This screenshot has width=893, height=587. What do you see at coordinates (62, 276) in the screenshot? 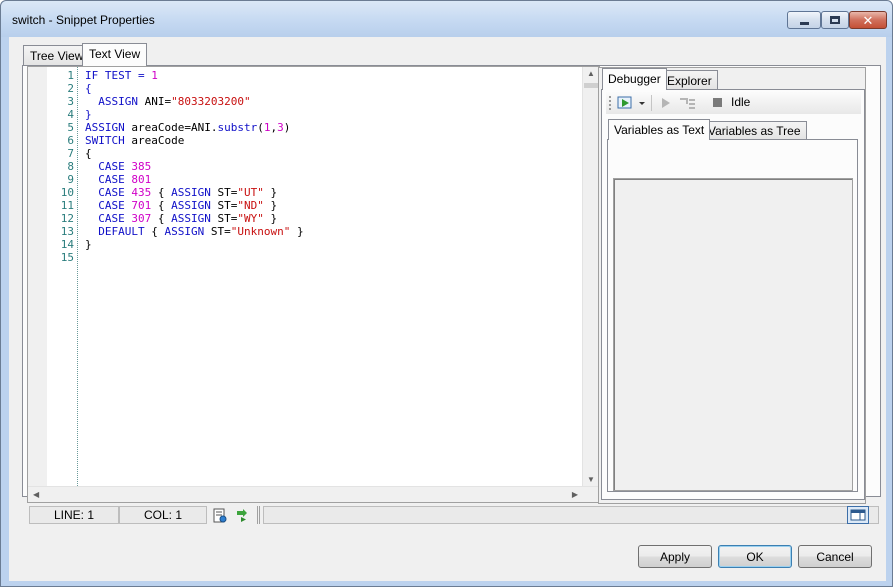
I see `line-number-gutter: 1 2 3 4 5 6 7 8 9 10 11 12 13 14 15` at bounding box center [62, 276].